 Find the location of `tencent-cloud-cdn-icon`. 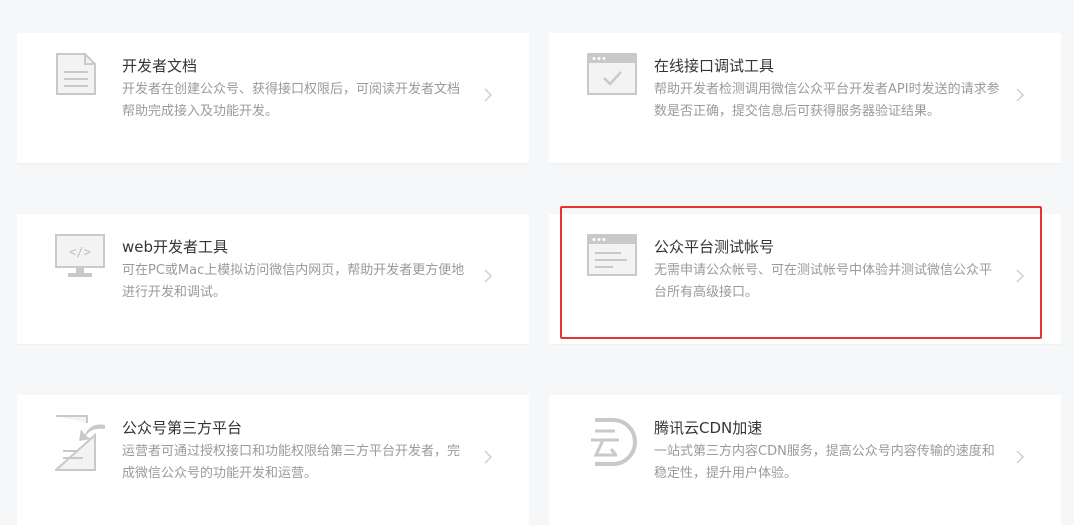

tencent-cloud-cdn-icon is located at coordinates (613, 441).